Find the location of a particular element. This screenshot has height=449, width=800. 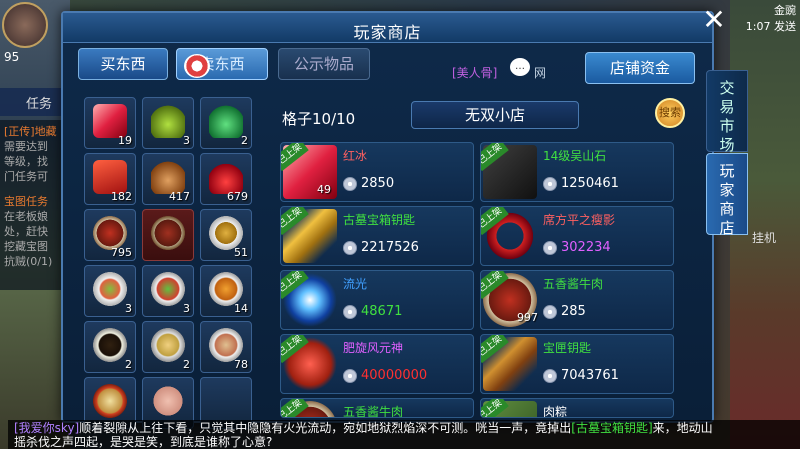

item-name: 14级吴山石 is located at coordinates (575, 156).